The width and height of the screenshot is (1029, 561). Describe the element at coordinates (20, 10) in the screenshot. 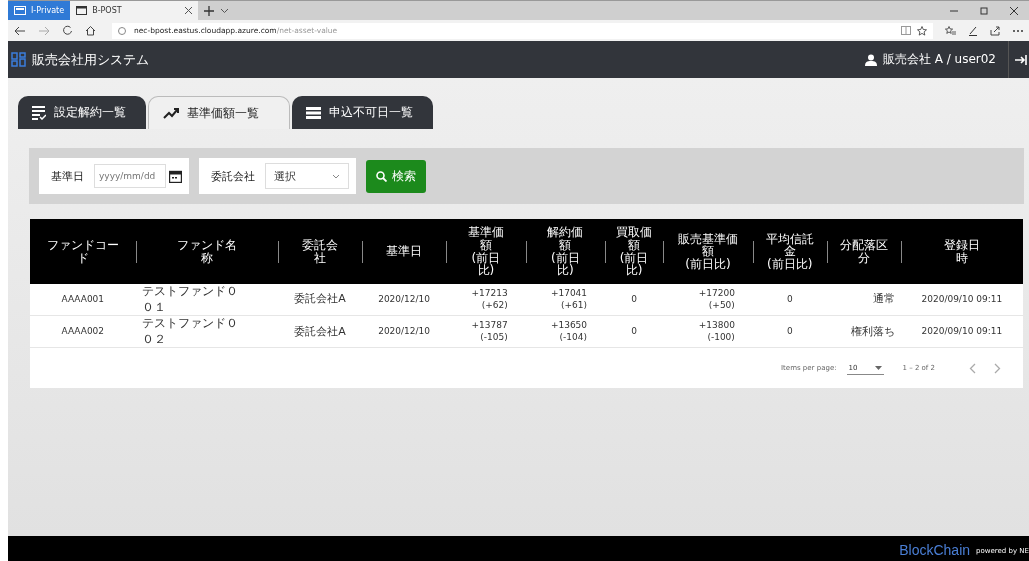

I see `private-icon` at that location.